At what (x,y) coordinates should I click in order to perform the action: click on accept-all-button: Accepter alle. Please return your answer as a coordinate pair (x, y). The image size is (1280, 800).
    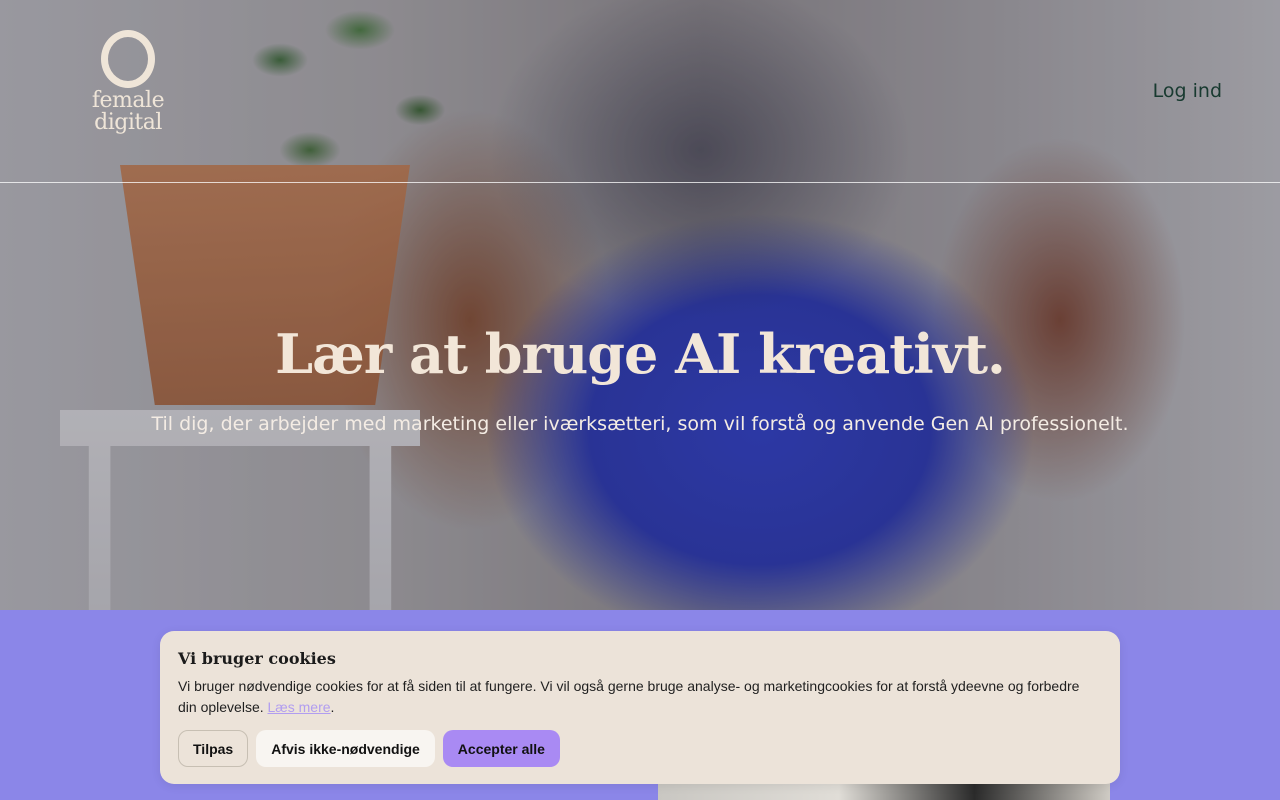
    Looking at the image, I should click on (501, 748).